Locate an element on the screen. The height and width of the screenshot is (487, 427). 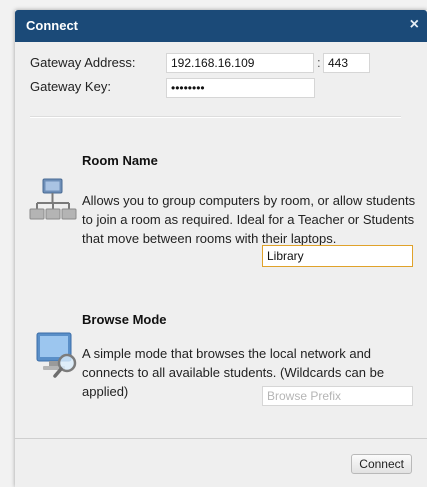
gateway-address-input is located at coordinates (240, 63).